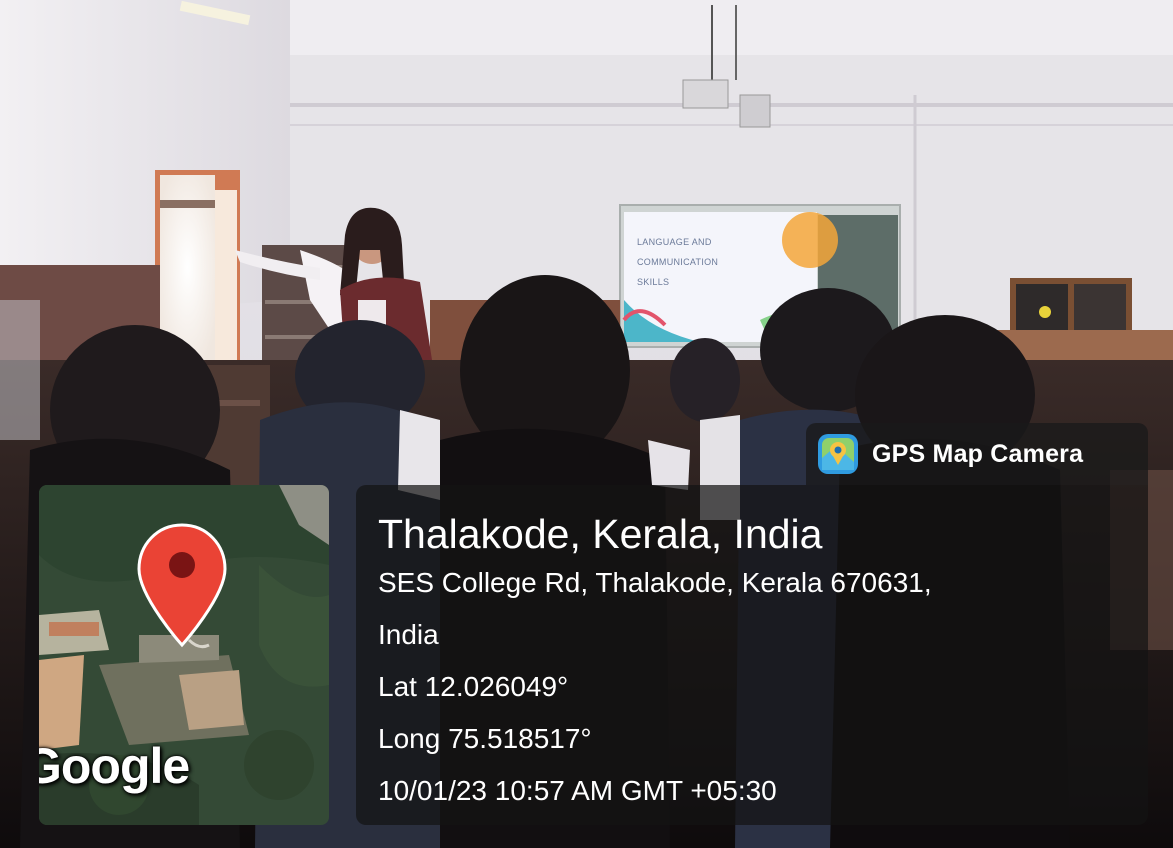 This screenshot has width=1173, height=848. I want to click on slide-title-line1: LANGUAGE AND, so click(674, 242).